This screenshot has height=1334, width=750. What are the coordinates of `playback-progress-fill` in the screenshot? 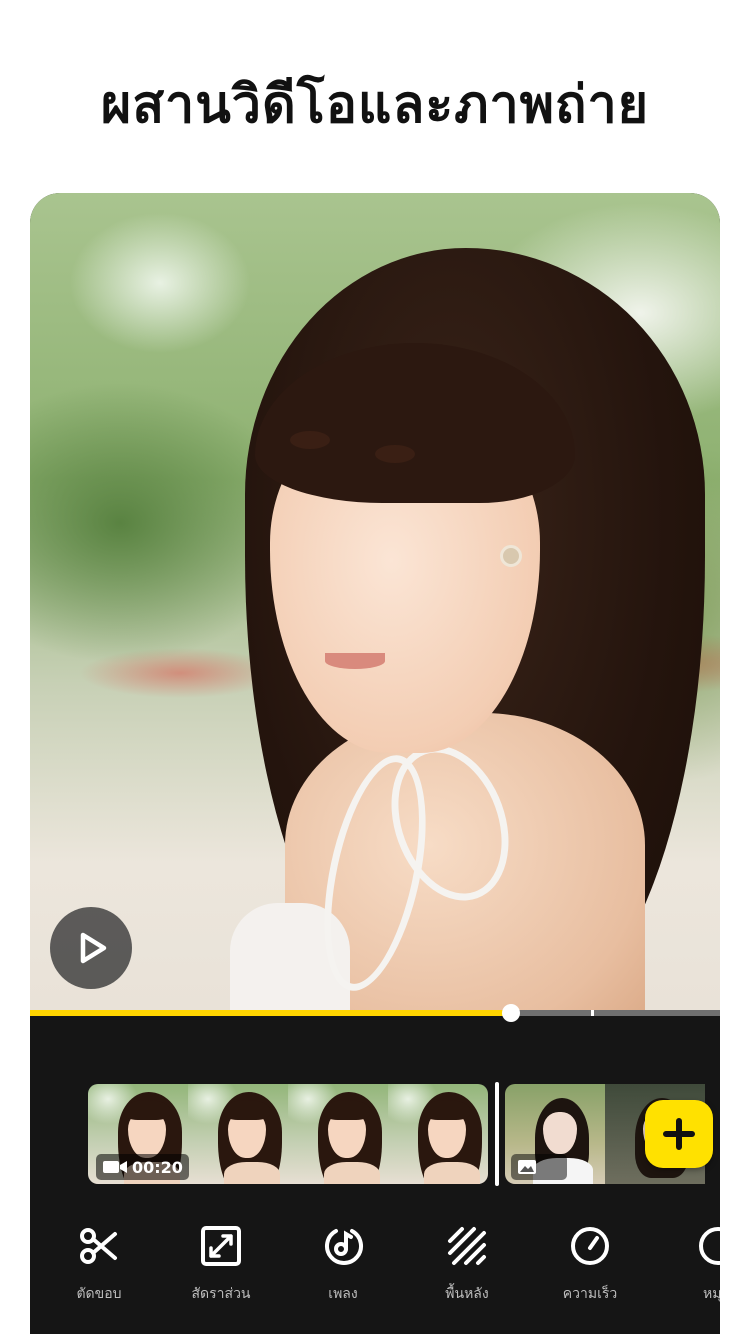 It's located at (270, 1013).